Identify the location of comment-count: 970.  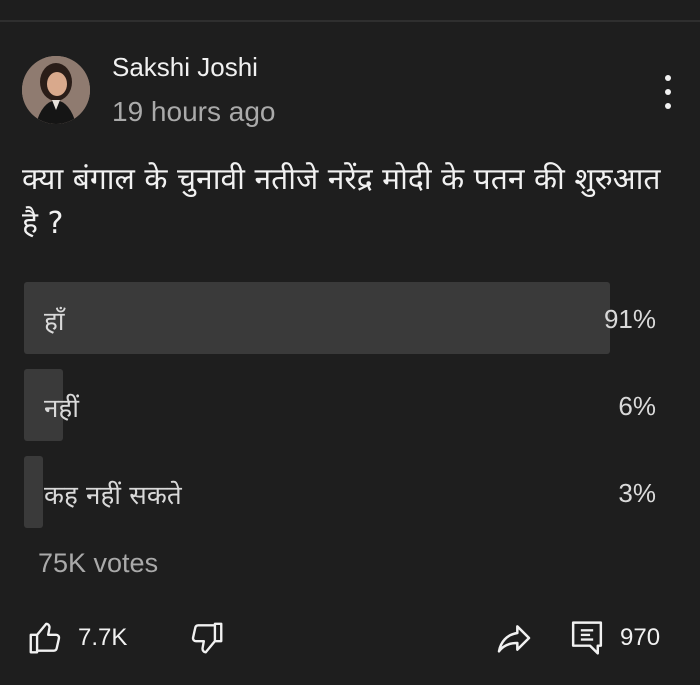
(640, 637).